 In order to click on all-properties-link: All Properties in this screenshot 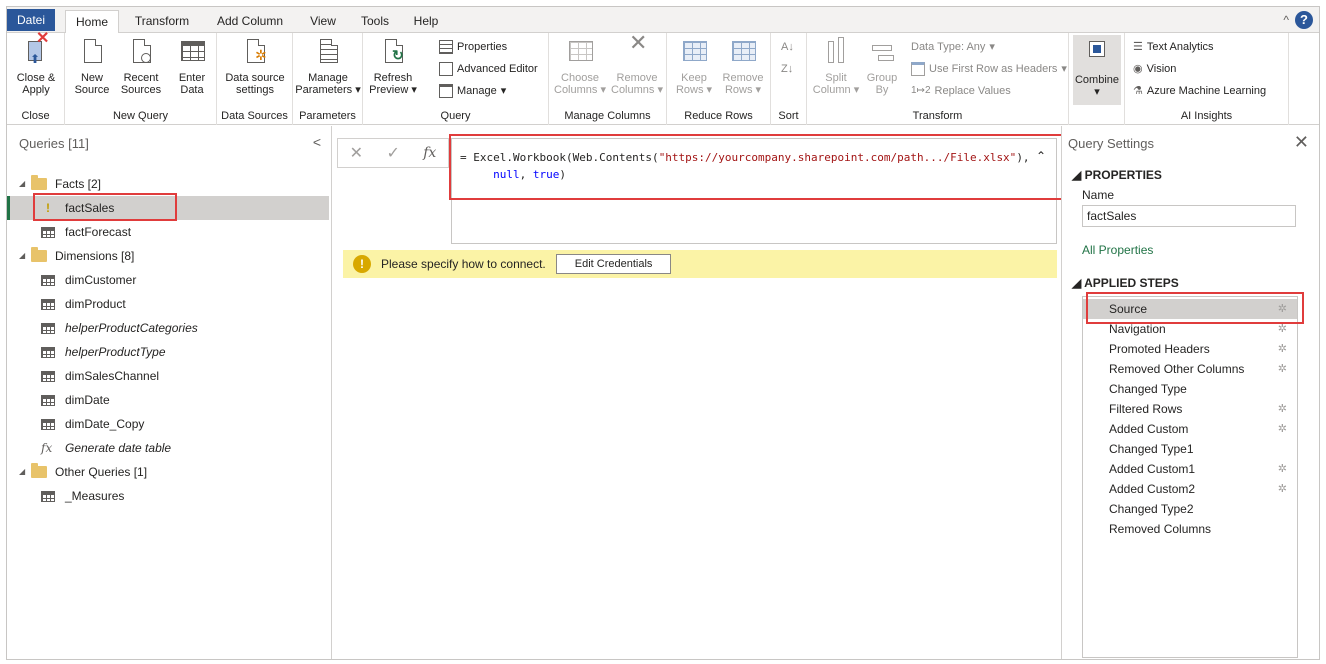, I will do `click(1117, 250)`.